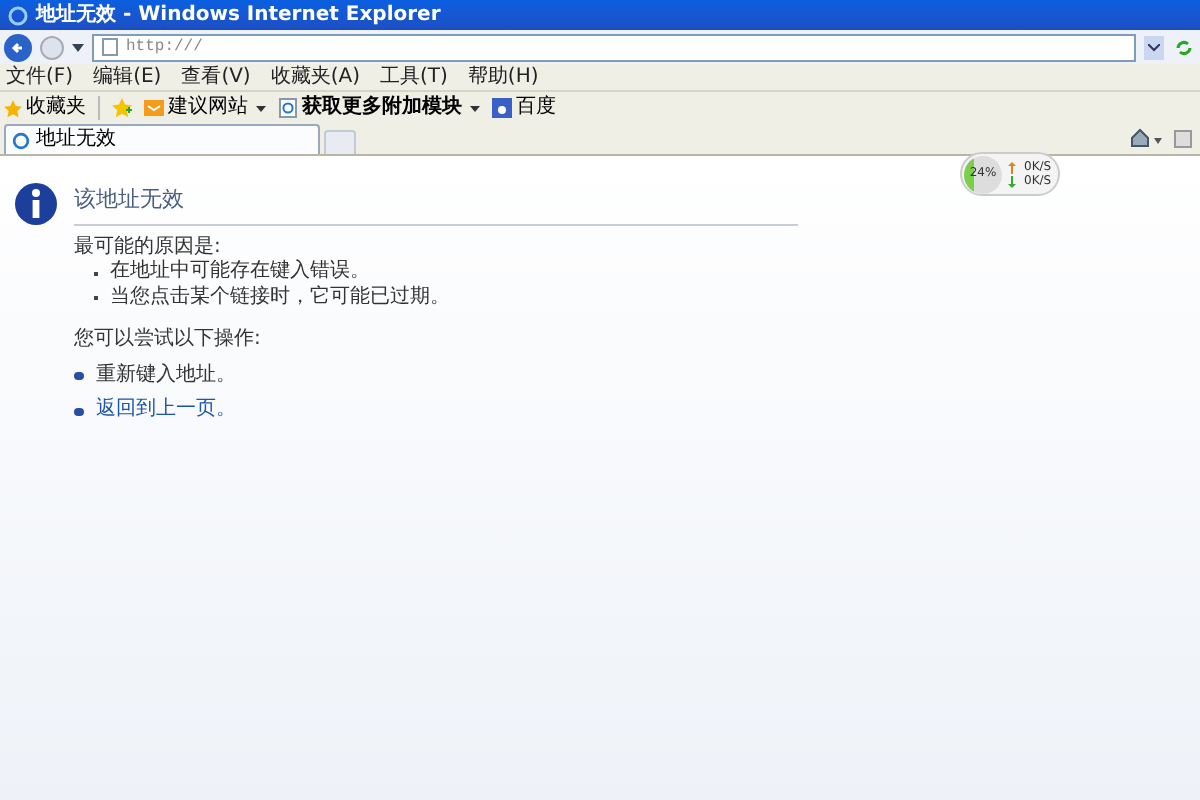 This screenshot has height=800, width=1200. Describe the element at coordinates (168, 341) in the screenshot. I see `actions-label: 您可以尝试以下操作:` at that location.